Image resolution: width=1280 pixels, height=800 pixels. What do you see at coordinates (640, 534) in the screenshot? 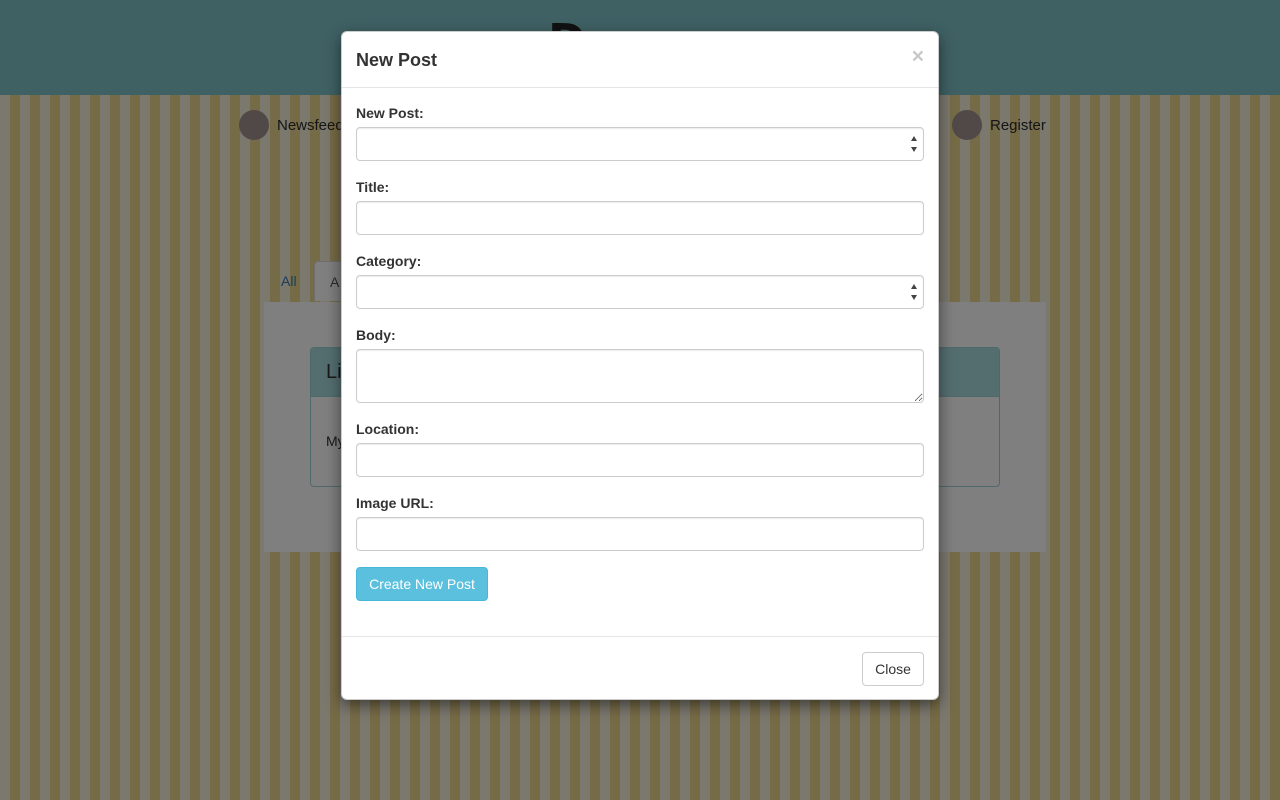
I see `image-url-input` at bounding box center [640, 534].